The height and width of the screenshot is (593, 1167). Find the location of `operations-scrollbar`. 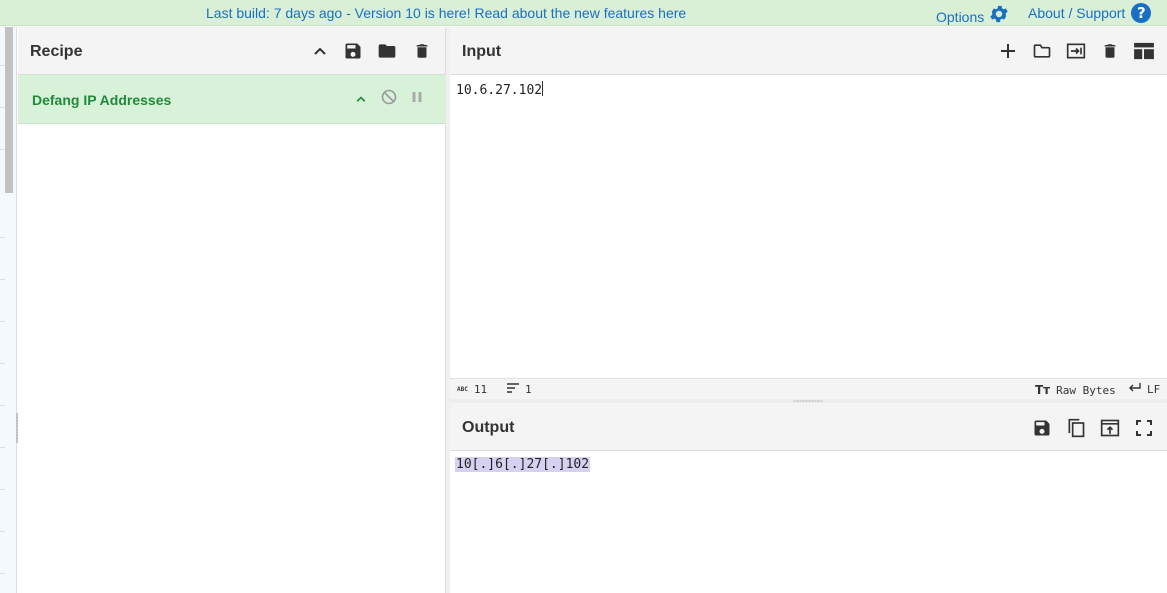

operations-scrollbar is located at coordinates (9, 110).